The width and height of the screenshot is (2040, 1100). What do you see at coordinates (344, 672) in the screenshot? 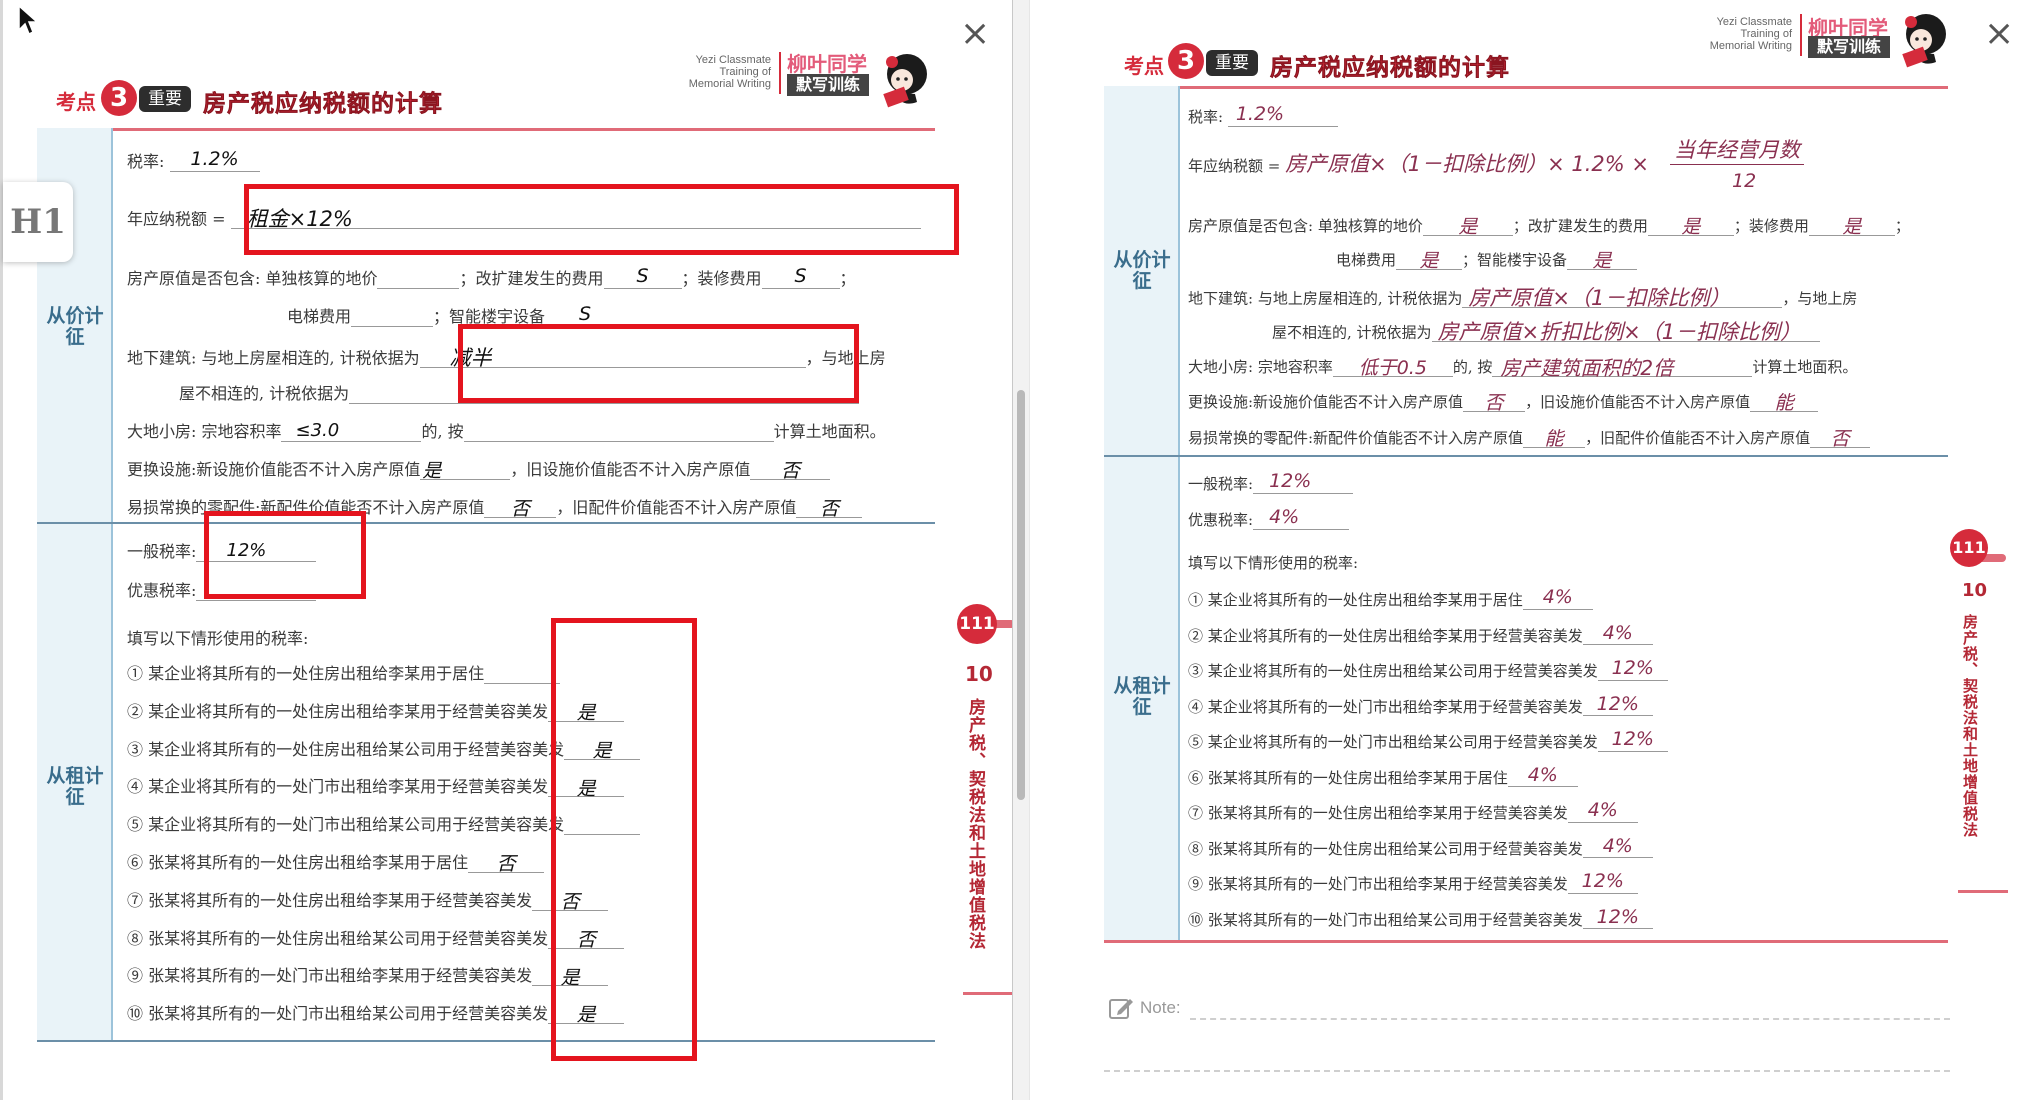
I see `case-row: ① 某企业将其所有的一处住房出租给李某用于居住` at bounding box center [344, 672].